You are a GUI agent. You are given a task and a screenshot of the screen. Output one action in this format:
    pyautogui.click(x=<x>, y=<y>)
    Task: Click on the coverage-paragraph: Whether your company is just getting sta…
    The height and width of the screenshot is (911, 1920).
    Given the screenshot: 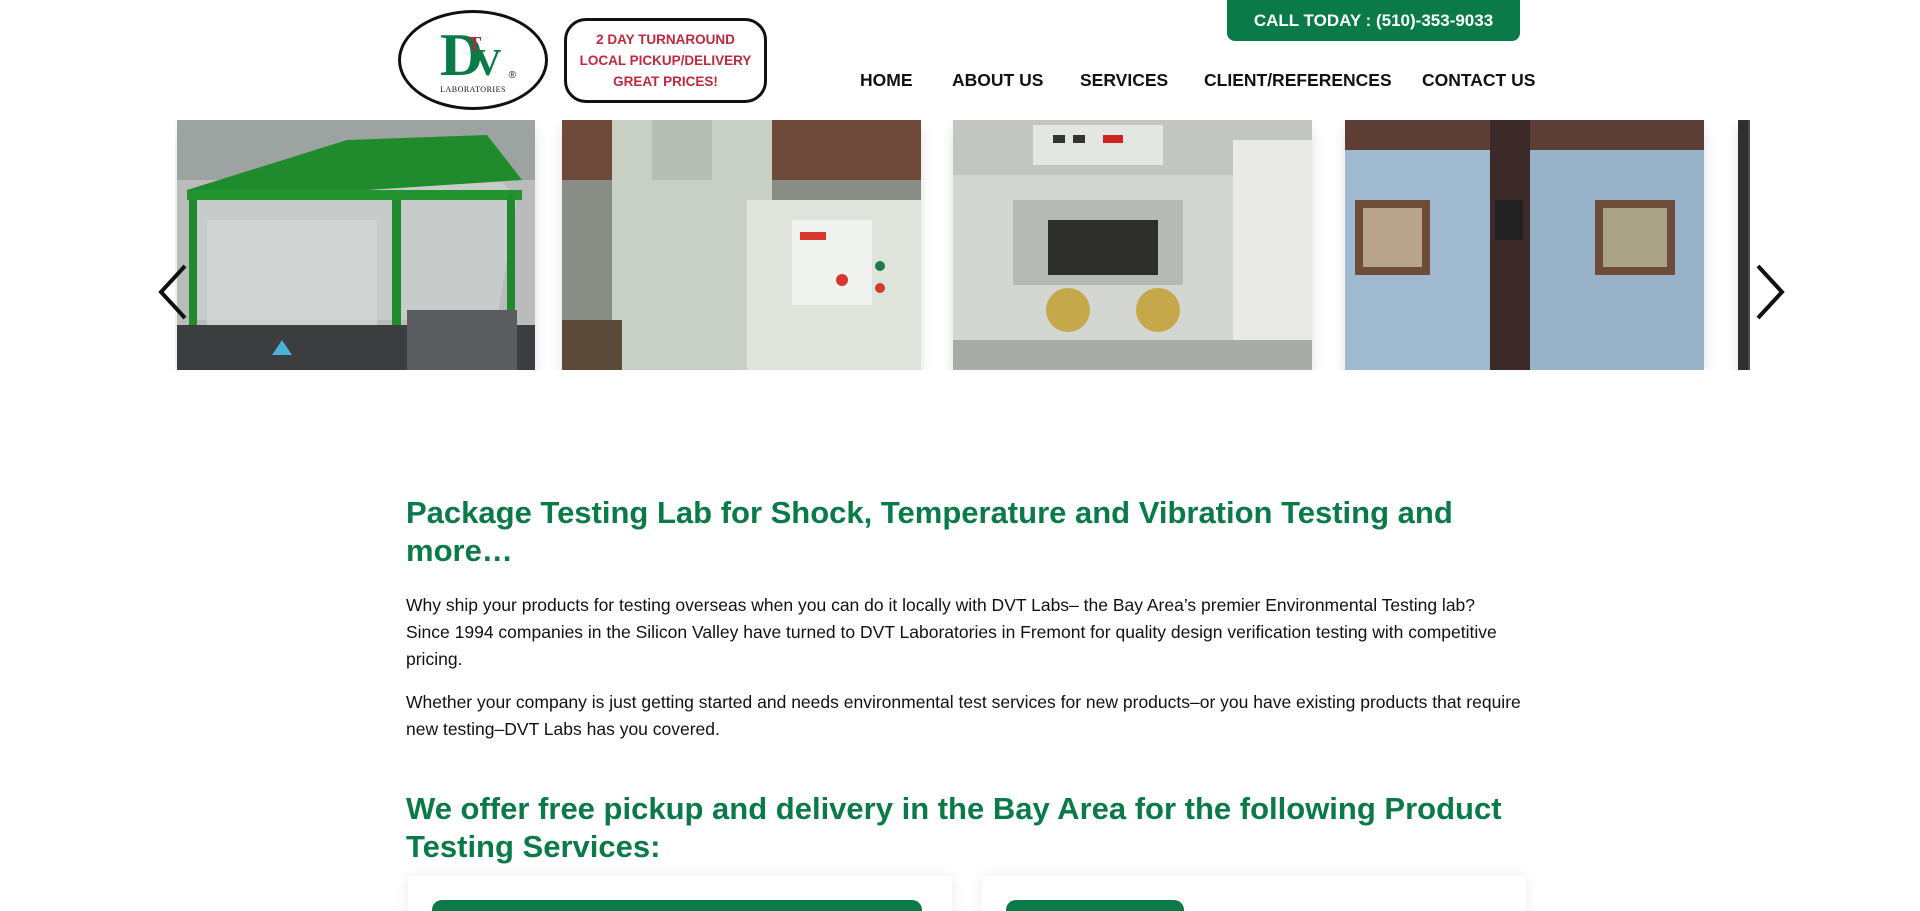 What is the action you would take?
    pyautogui.click(x=963, y=715)
    